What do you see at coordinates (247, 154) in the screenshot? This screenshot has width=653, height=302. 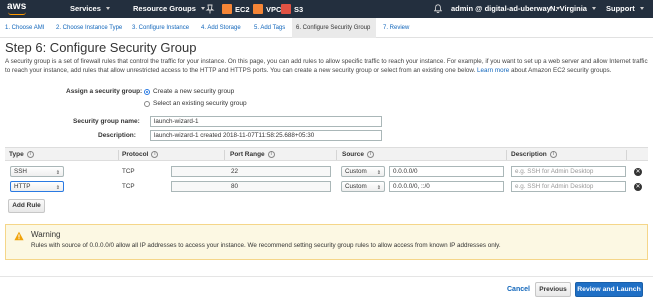 I see `header-port-range-label: Port Range` at bounding box center [247, 154].